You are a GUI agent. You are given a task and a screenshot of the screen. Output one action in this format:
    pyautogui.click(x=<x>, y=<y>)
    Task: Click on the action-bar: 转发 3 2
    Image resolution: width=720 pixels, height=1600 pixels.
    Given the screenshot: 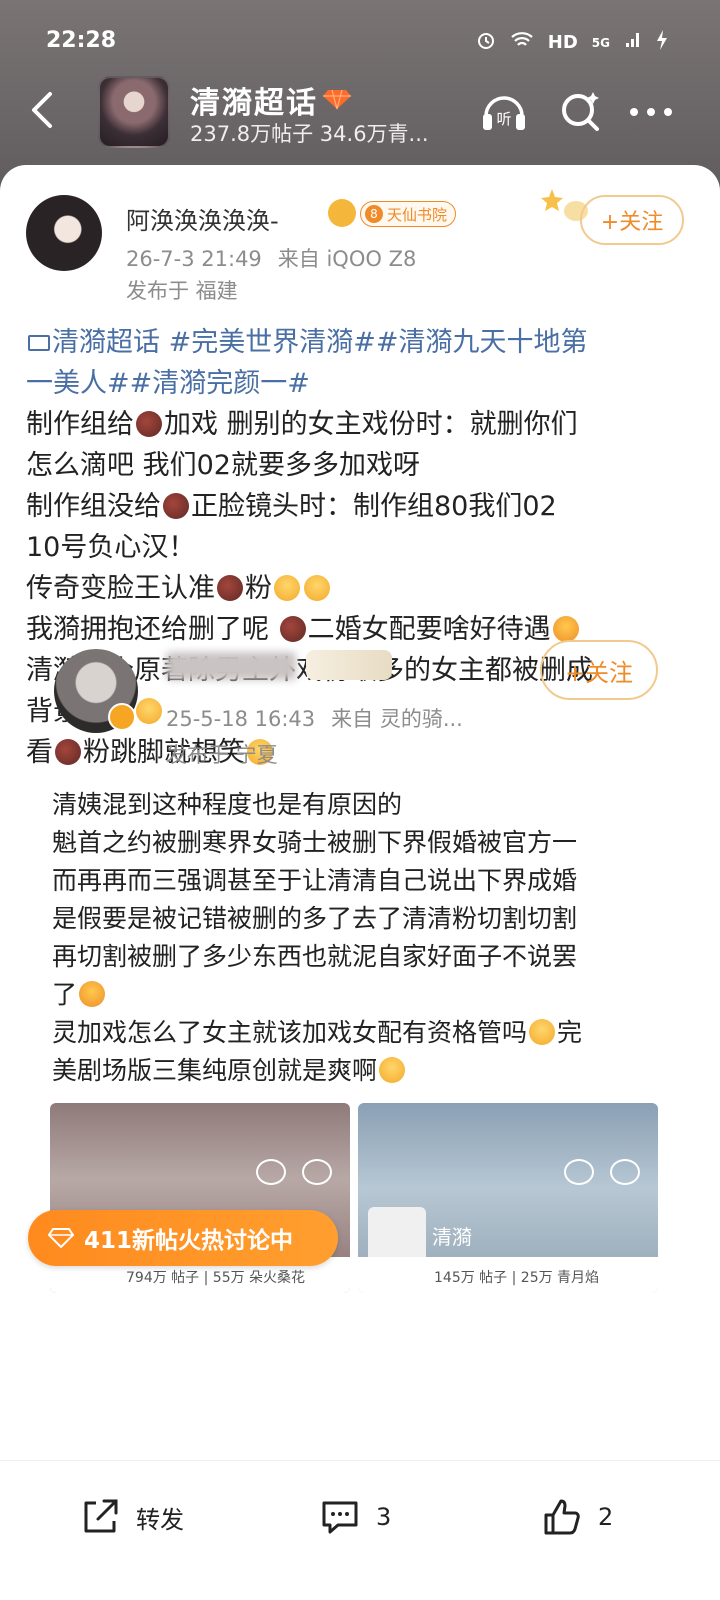 What is the action you would take?
    pyautogui.click(x=360, y=1530)
    